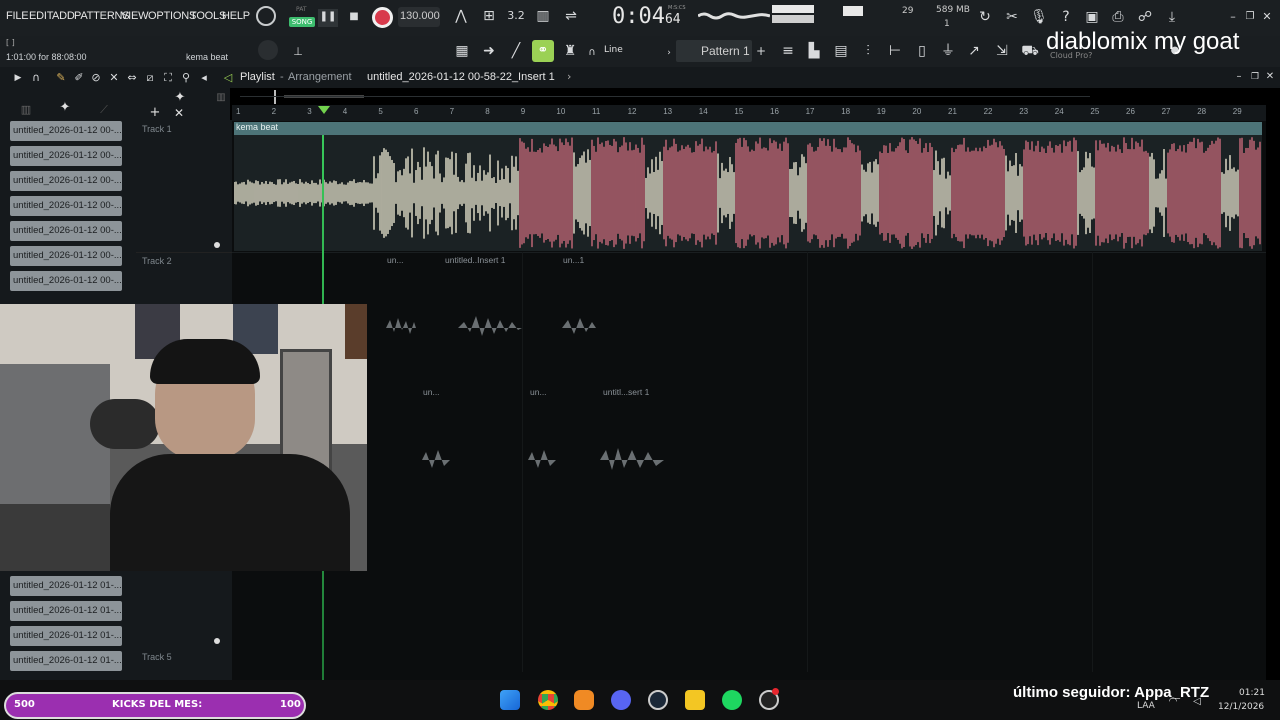 The image size is (1280, 720). Describe the element at coordinates (461, 77) in the screenshot. I see `arrangement-name: untitled_2026-01-12 00-58-22_Insert 1` at that location.